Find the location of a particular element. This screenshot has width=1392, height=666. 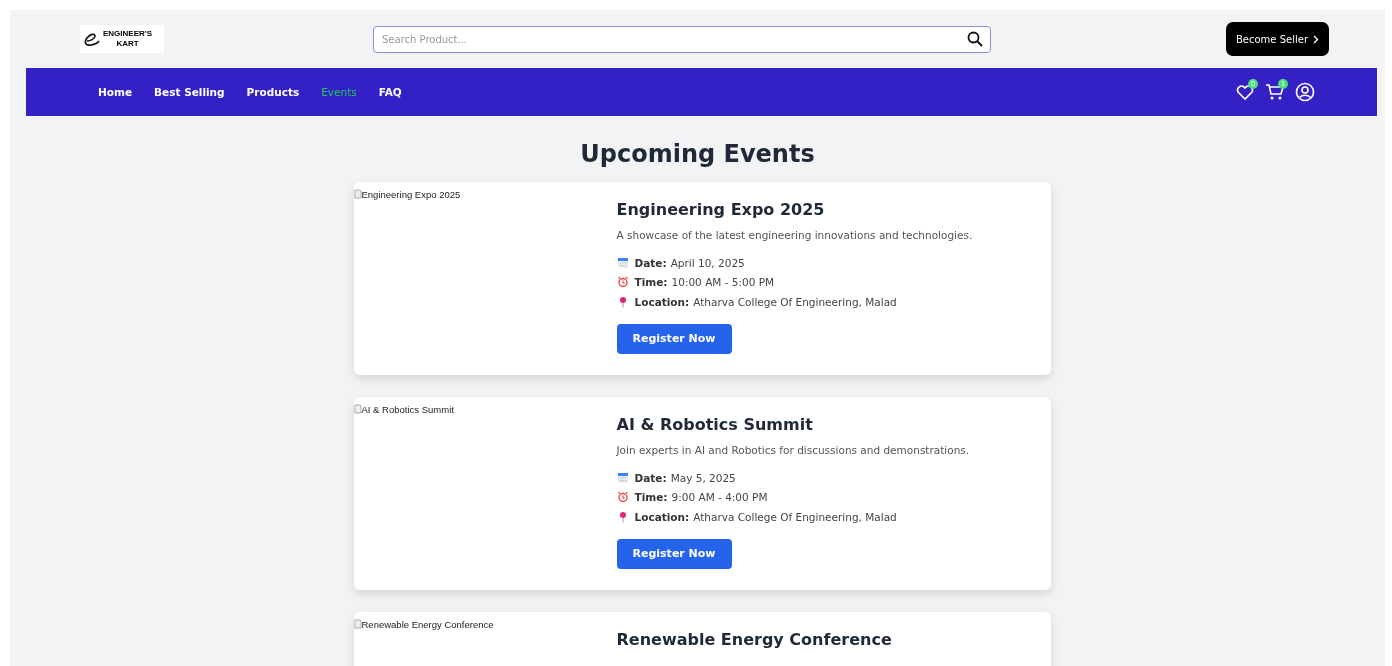

broken-image-alt-text: Engineering Expo 2025 is located at coordinates (407, 194).